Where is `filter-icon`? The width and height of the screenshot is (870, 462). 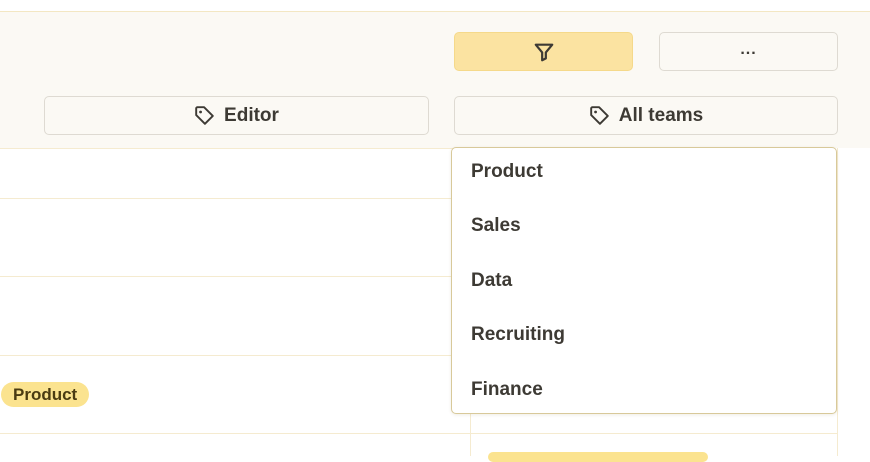 filter-icon is located at coordinates (543, 52).